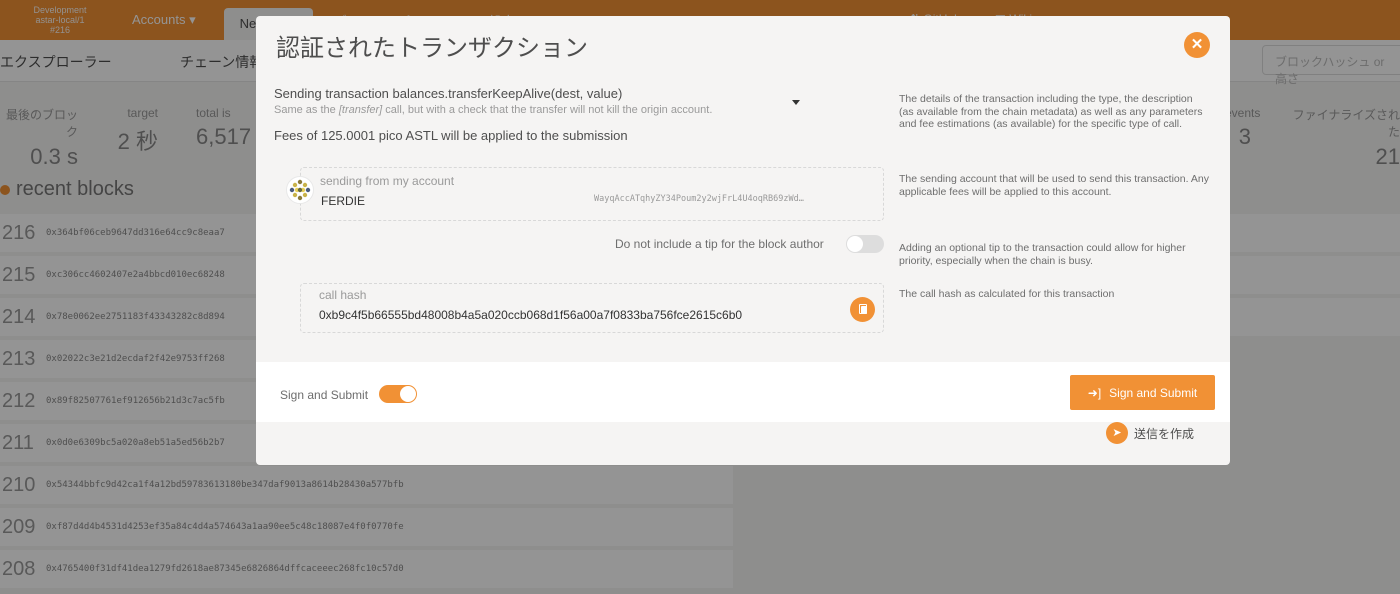 Image resolution: width=1400 pixels, height=594 pixels. What do you see at coordinates (1164, 433) in the screenshot?
I see `compose-label: 送信を作成` at bounding box center [1164, 433].